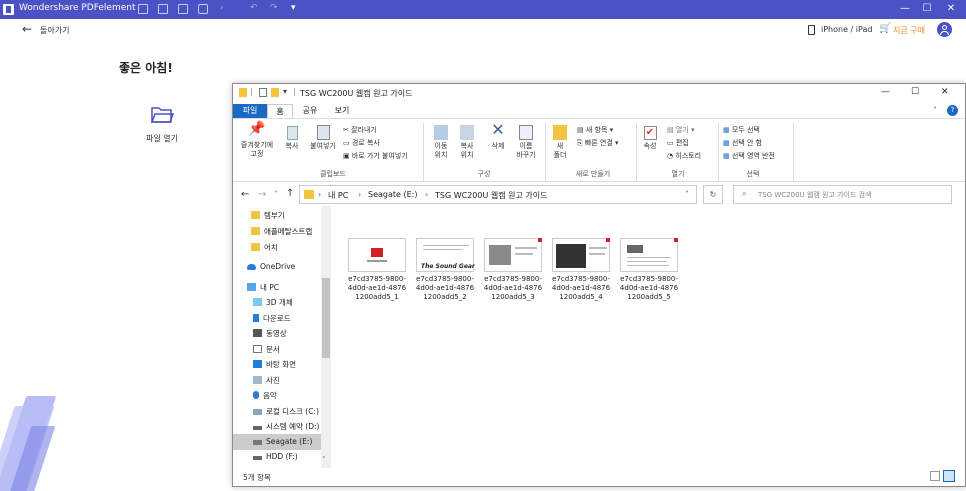 This screenshot has height=491, width=966. I want to click on back-link: 돌아가기, so click(54, 30).